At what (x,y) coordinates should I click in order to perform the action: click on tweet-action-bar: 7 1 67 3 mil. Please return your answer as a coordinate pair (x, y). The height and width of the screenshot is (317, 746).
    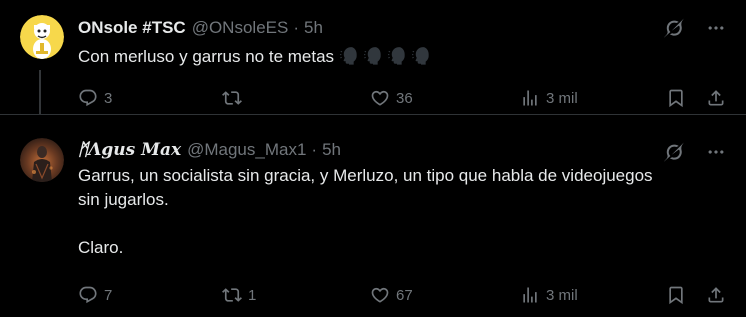
    Looking at the image, I should click on (402, 295).